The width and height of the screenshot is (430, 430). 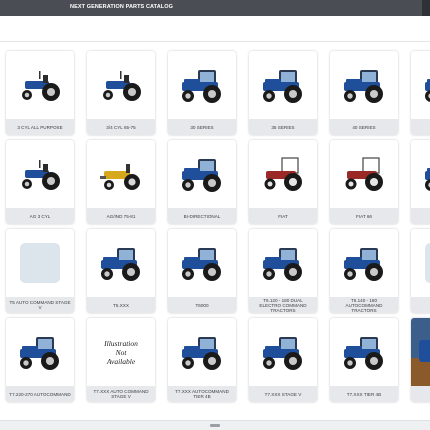 I want to click on card-label: T7.XXX AUTO COMMAND STAGE V, so click(x=121, y=394).